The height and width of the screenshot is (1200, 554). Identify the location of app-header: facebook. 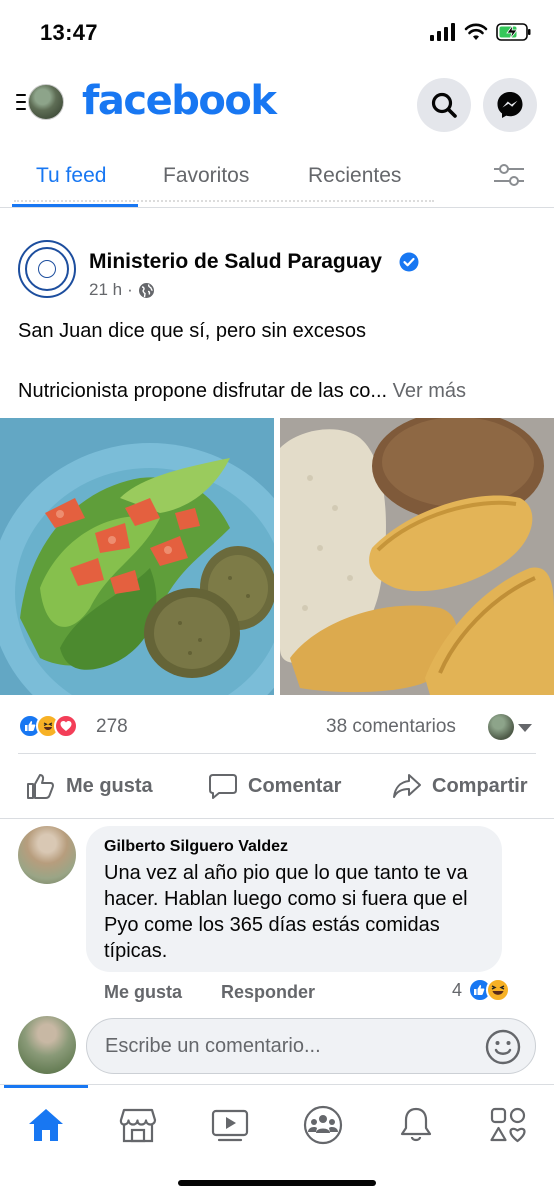
(277, 105).